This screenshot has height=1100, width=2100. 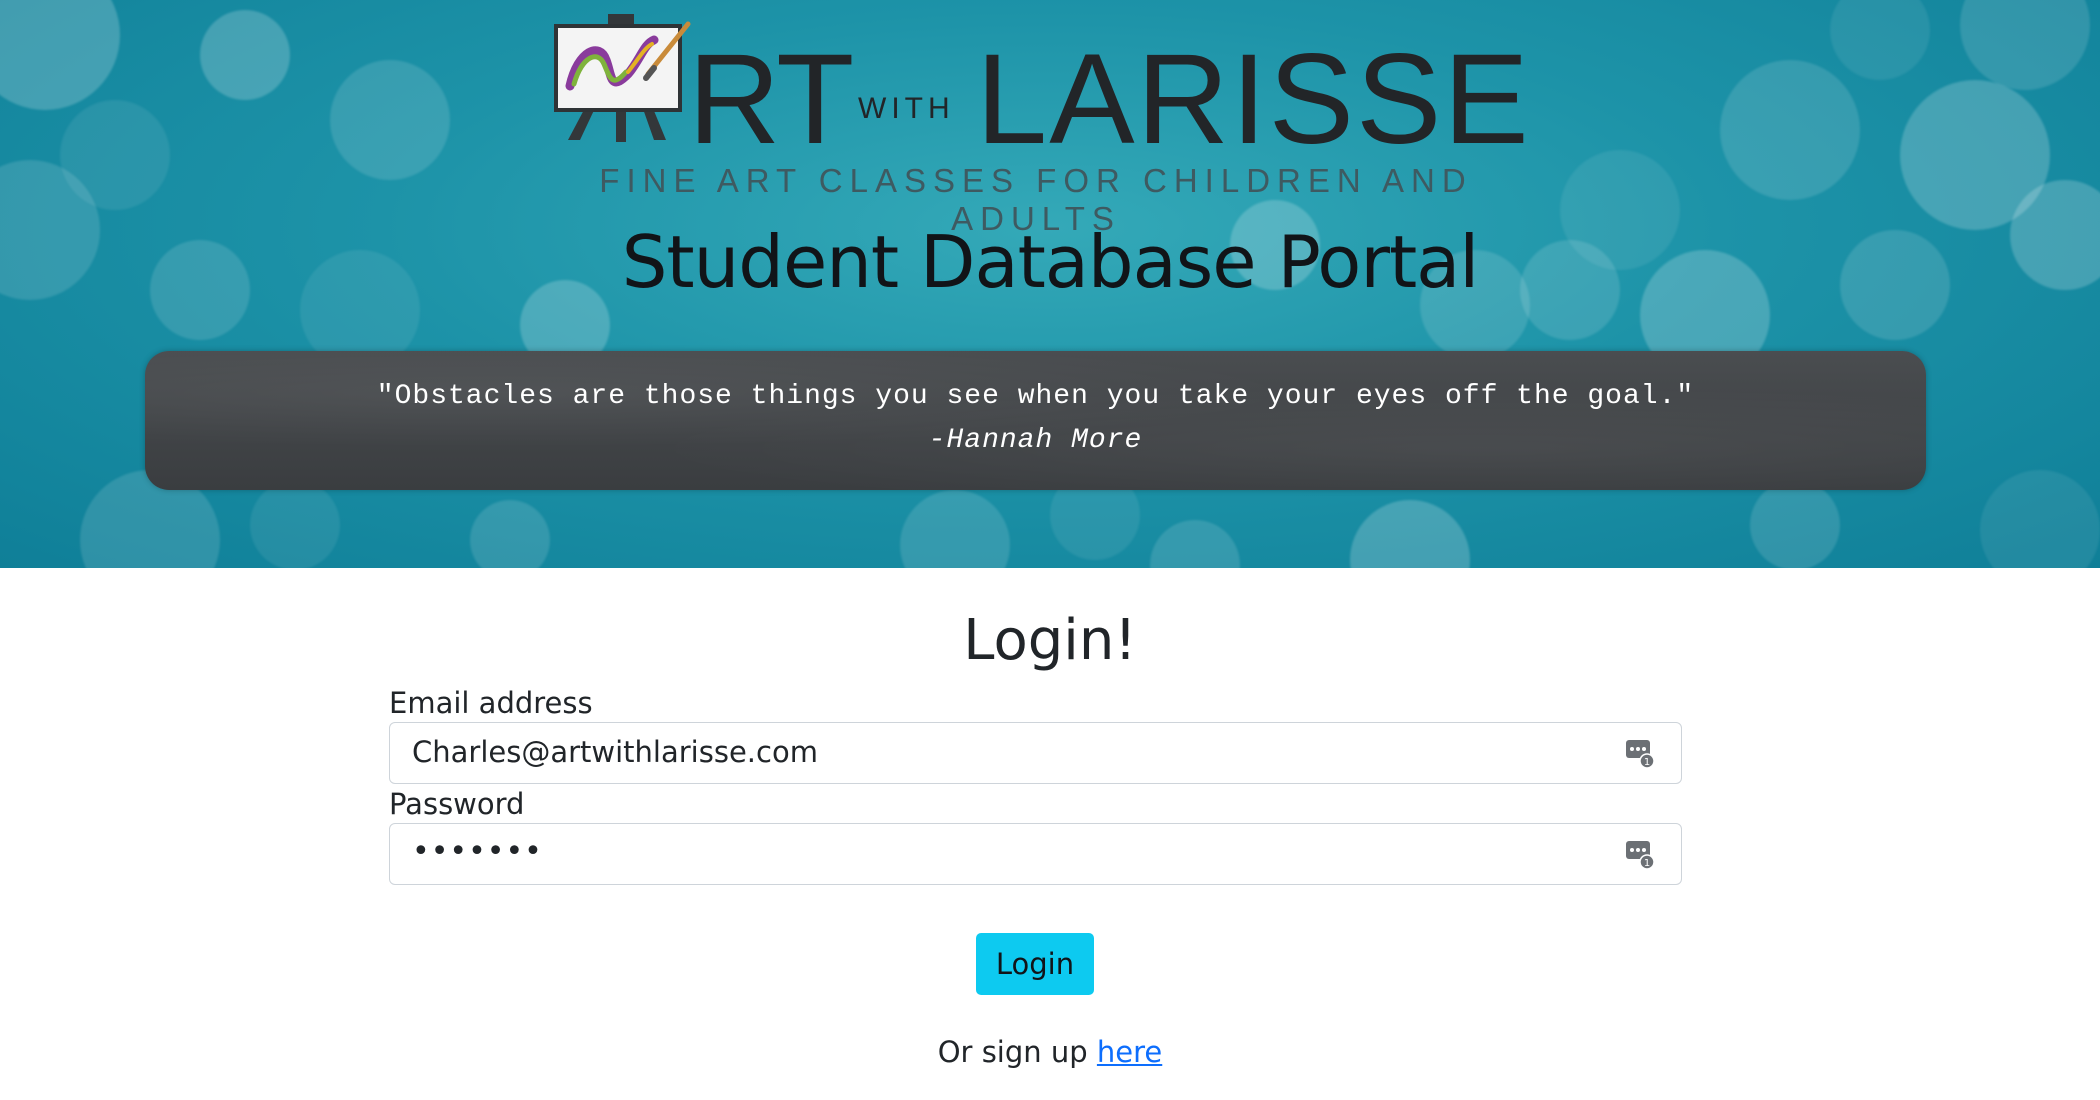 I want to click on password-label: Password, so click(x=457, y=804).